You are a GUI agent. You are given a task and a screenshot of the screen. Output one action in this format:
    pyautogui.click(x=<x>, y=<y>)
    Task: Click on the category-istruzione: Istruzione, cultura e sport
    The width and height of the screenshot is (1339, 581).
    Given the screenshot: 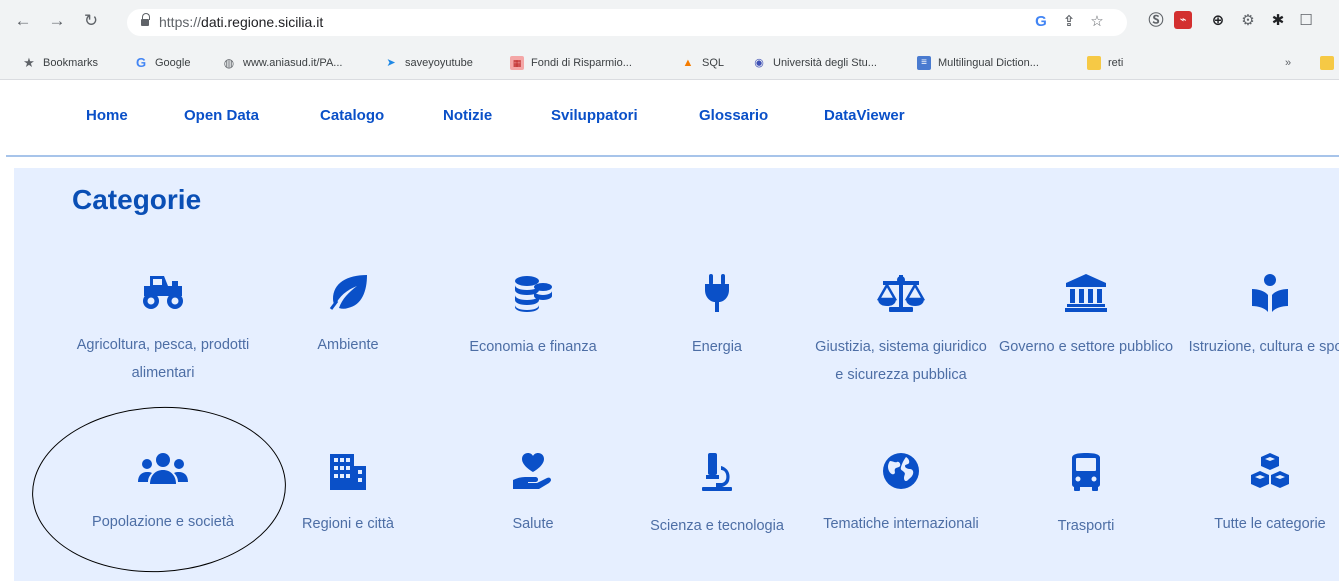 What is the action you would take?
    pyautogui.click(x=1259, y=317)
    